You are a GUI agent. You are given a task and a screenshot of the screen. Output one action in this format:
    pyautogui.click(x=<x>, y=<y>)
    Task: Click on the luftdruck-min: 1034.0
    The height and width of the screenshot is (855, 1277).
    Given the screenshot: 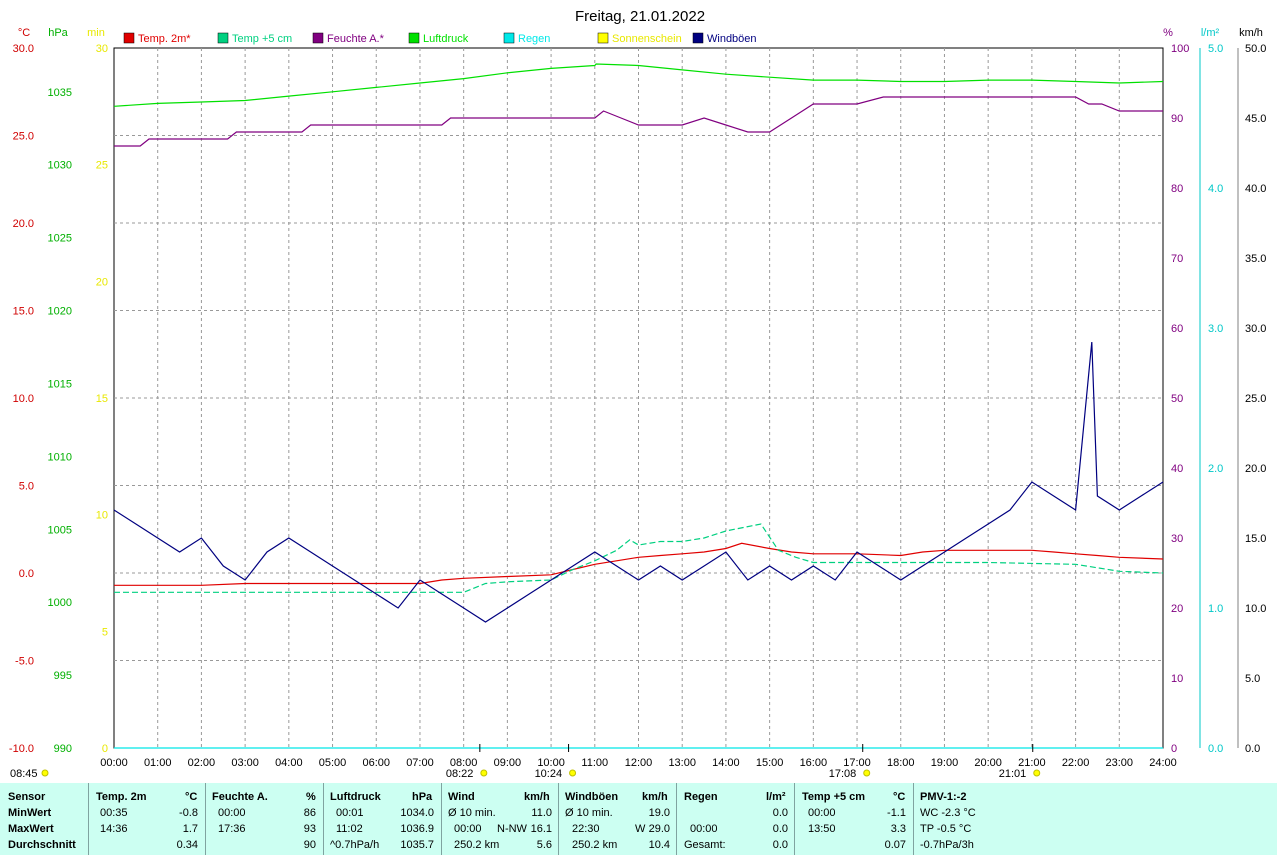 What is the action you would take?
    pyautogui.click(x=417, y=813)
    